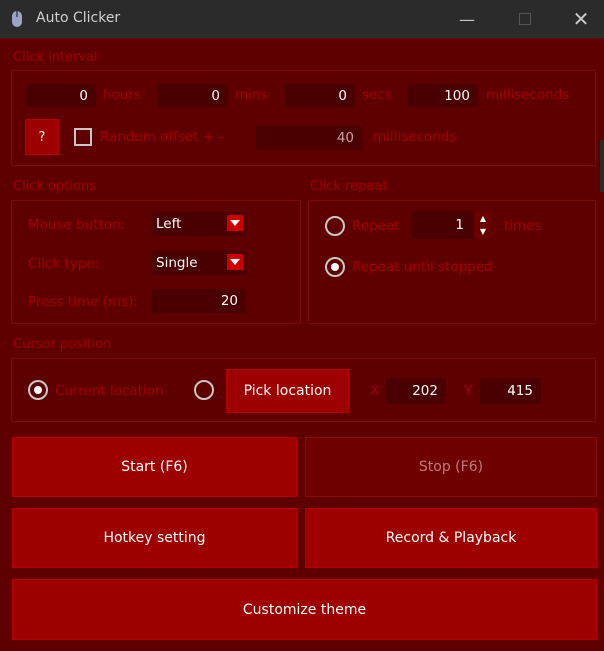 This screenshot has height=651, width=604. I want to click on close-icon: ✕, so click(581, 19).